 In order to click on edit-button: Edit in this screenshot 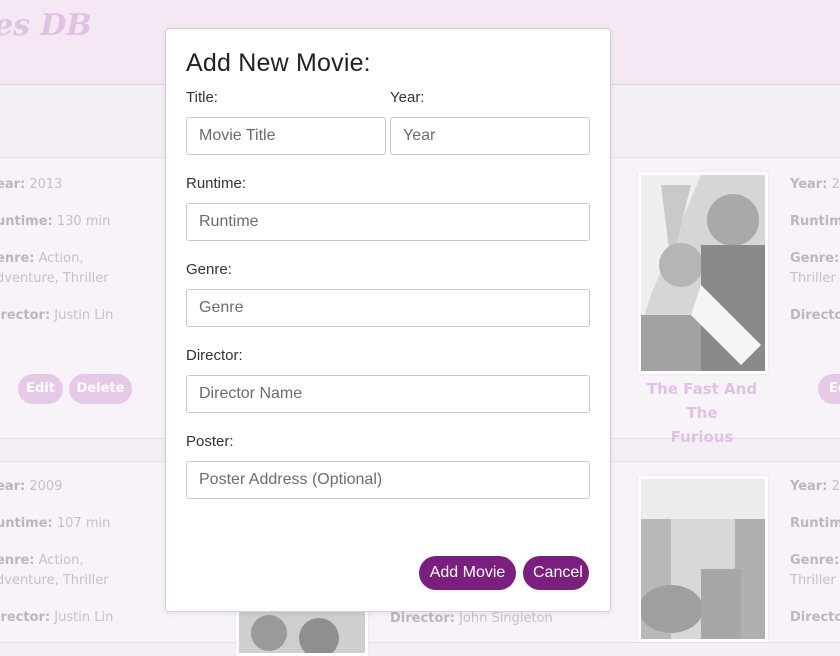, I will do `click(40, 389)`.